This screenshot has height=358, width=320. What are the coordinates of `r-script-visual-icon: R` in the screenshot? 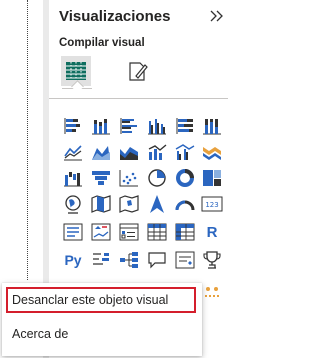 It's located at (212, 232).